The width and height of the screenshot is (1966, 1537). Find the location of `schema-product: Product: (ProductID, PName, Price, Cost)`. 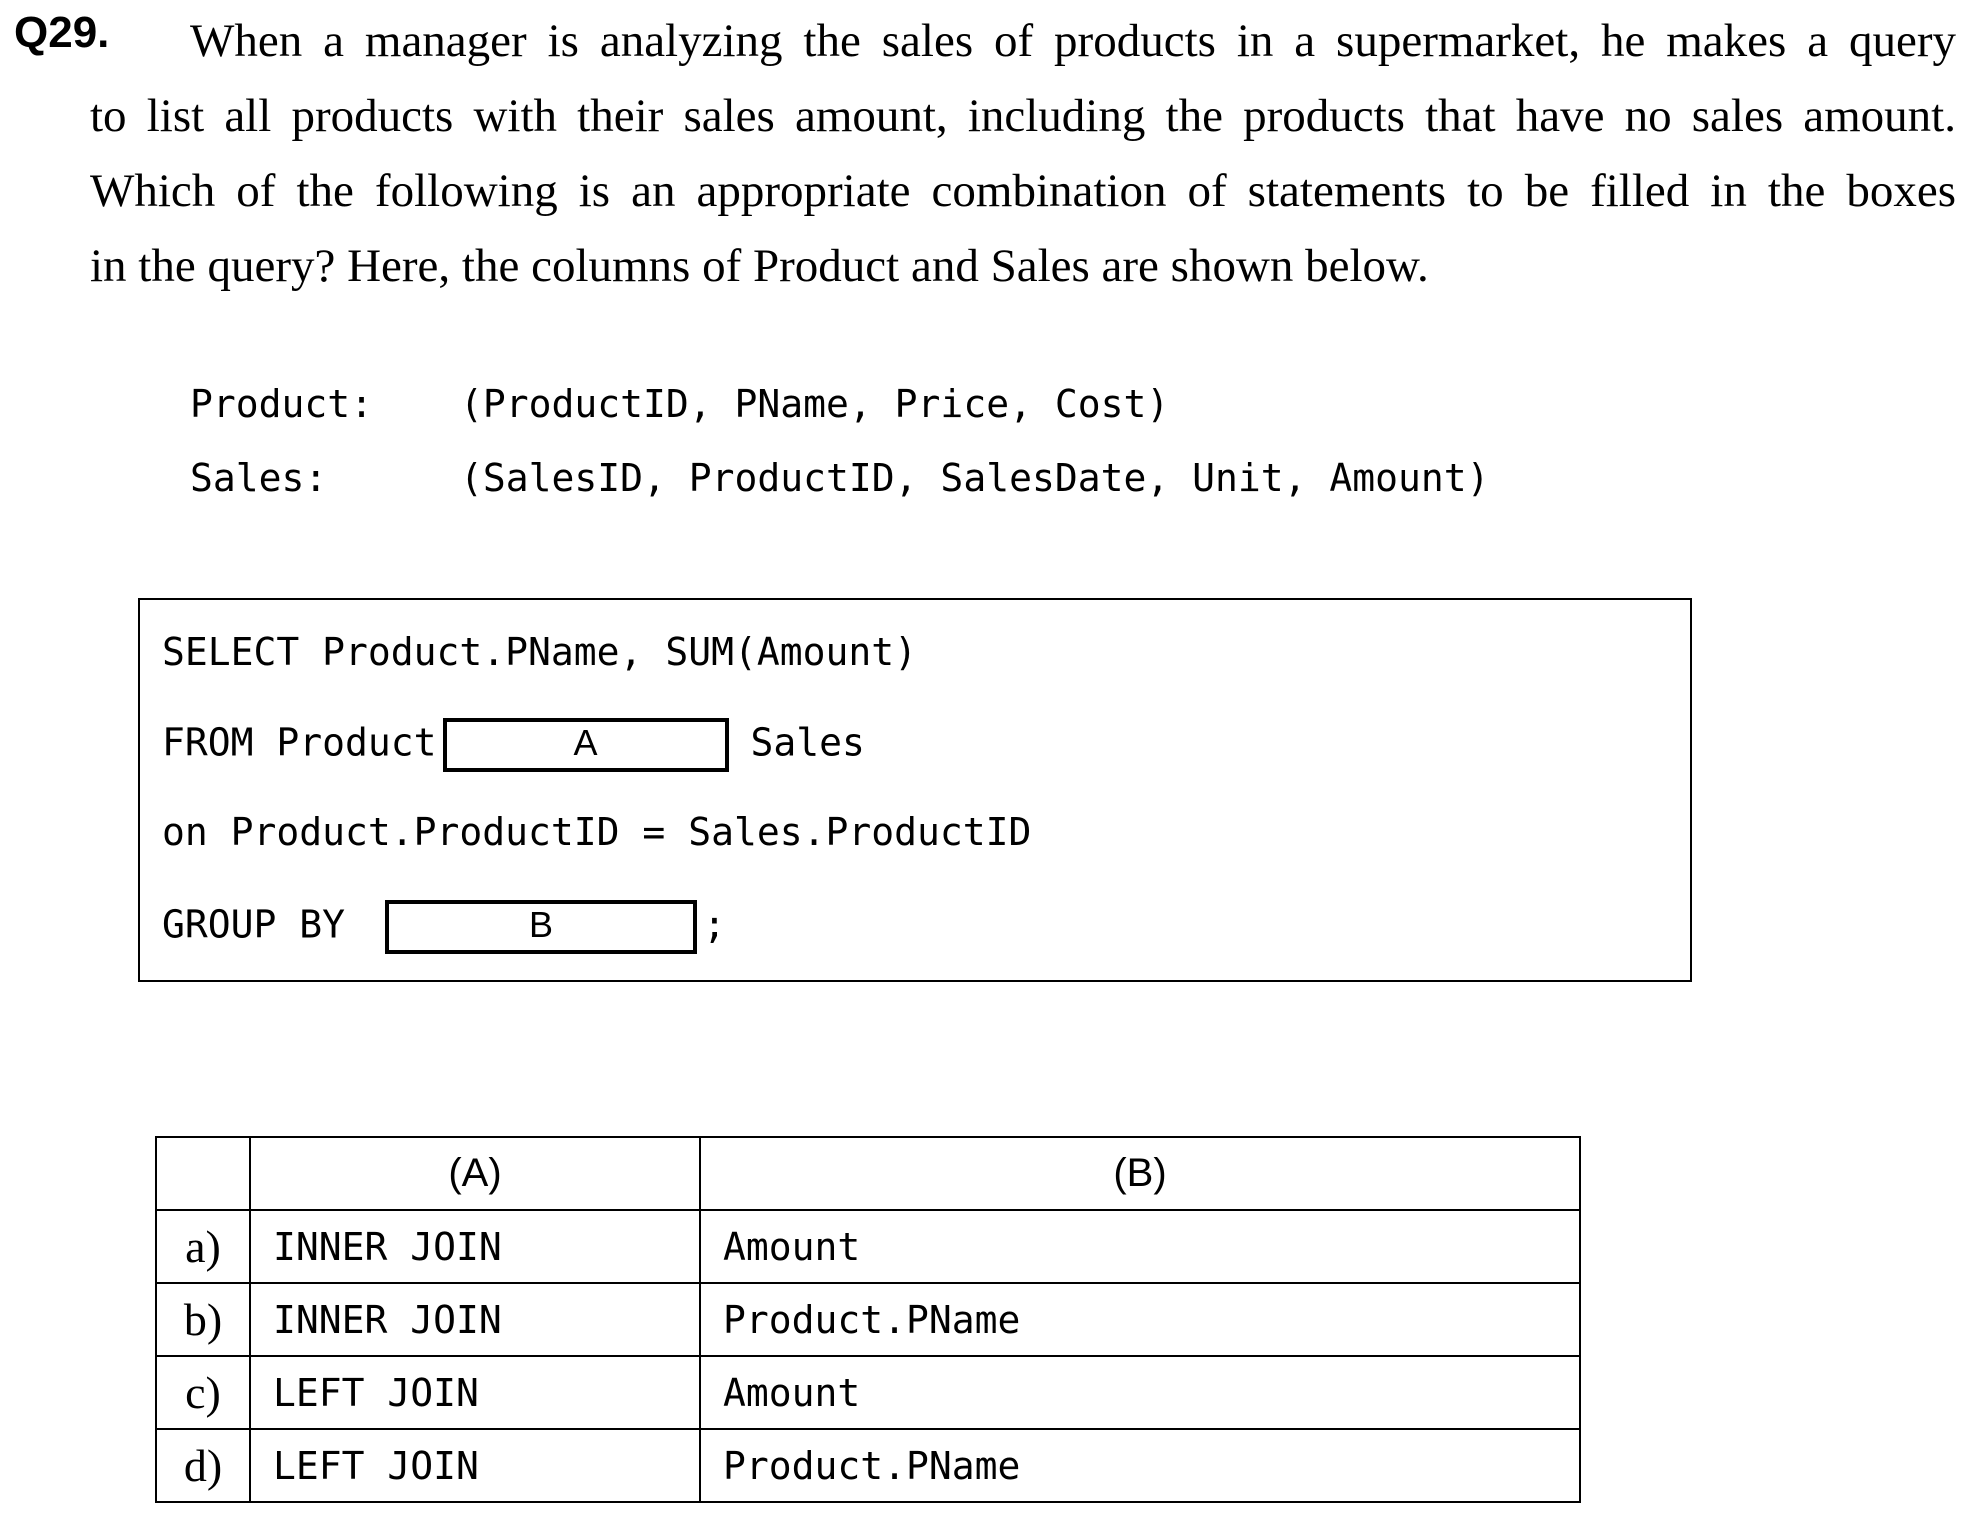

schema-product: Product: (ProductID, PName, Price, Cost) is located at coordinates (679, 404).